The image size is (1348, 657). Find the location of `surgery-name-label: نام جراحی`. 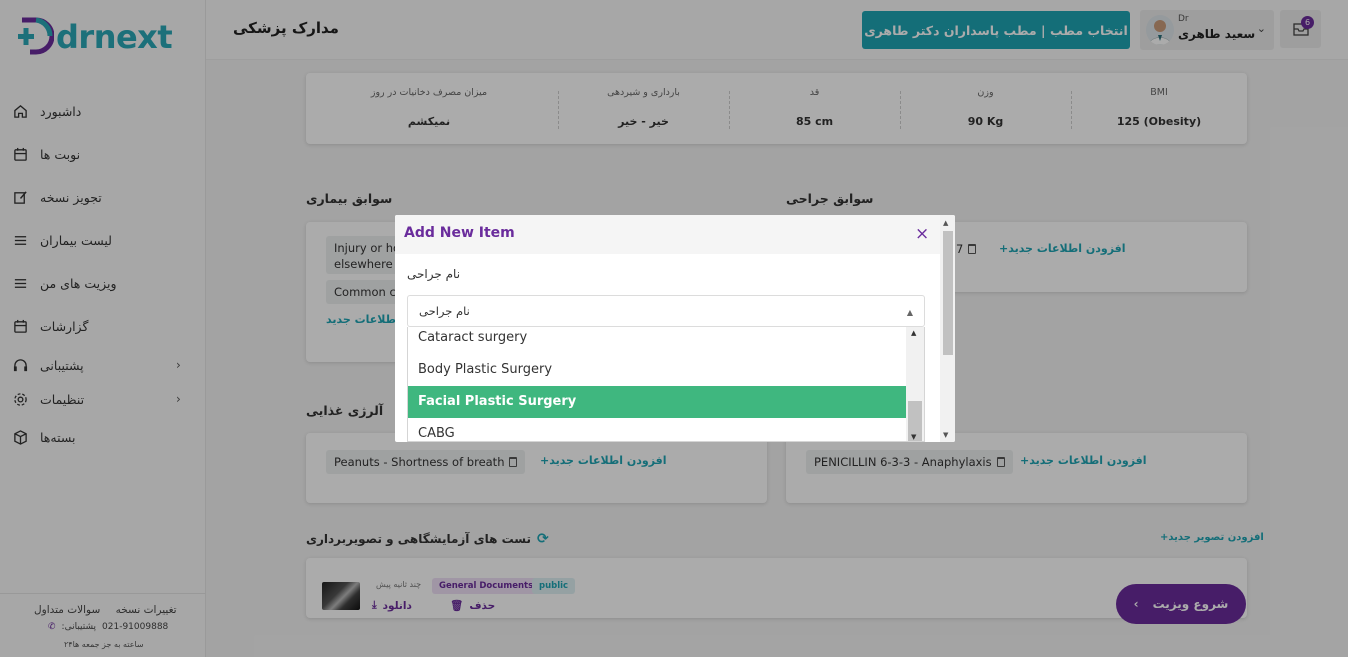

surgery-name-label: نام جراحی is located at coordinates (434, 274).